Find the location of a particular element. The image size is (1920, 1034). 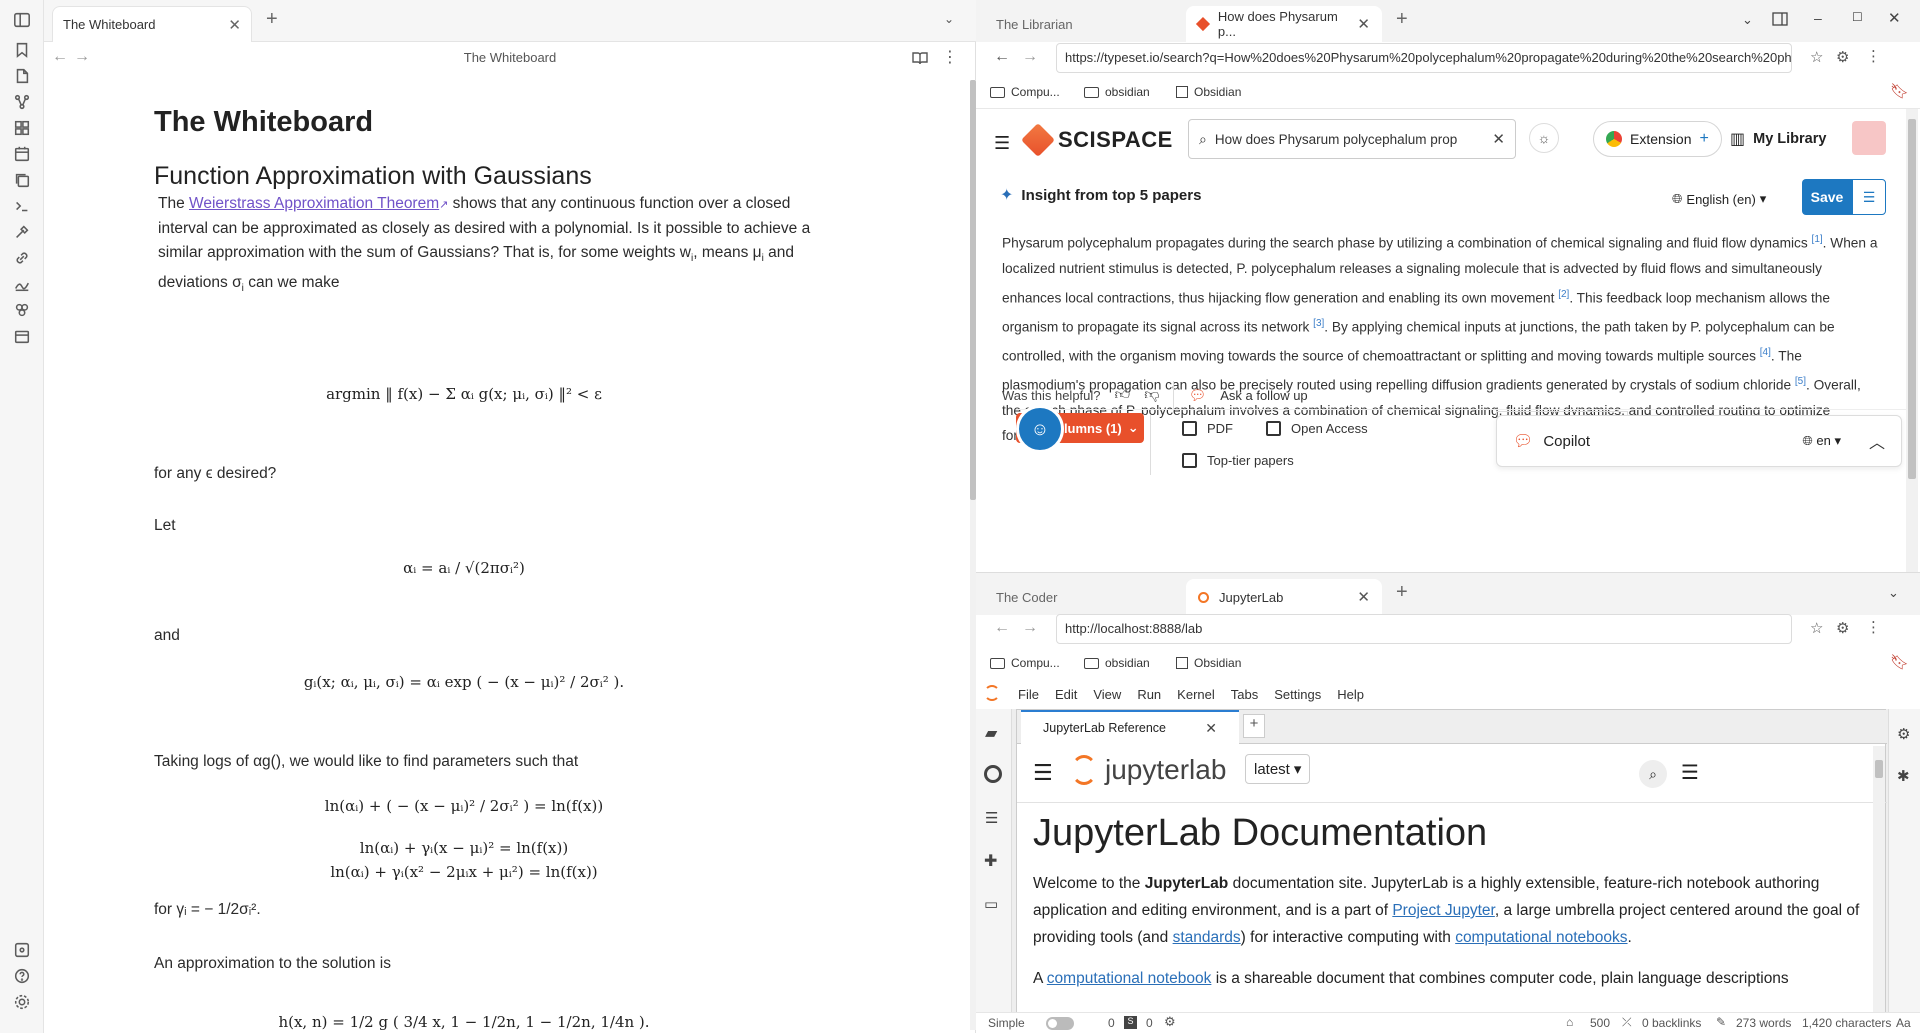

calendar-icon is located at coordinates (22, 154).